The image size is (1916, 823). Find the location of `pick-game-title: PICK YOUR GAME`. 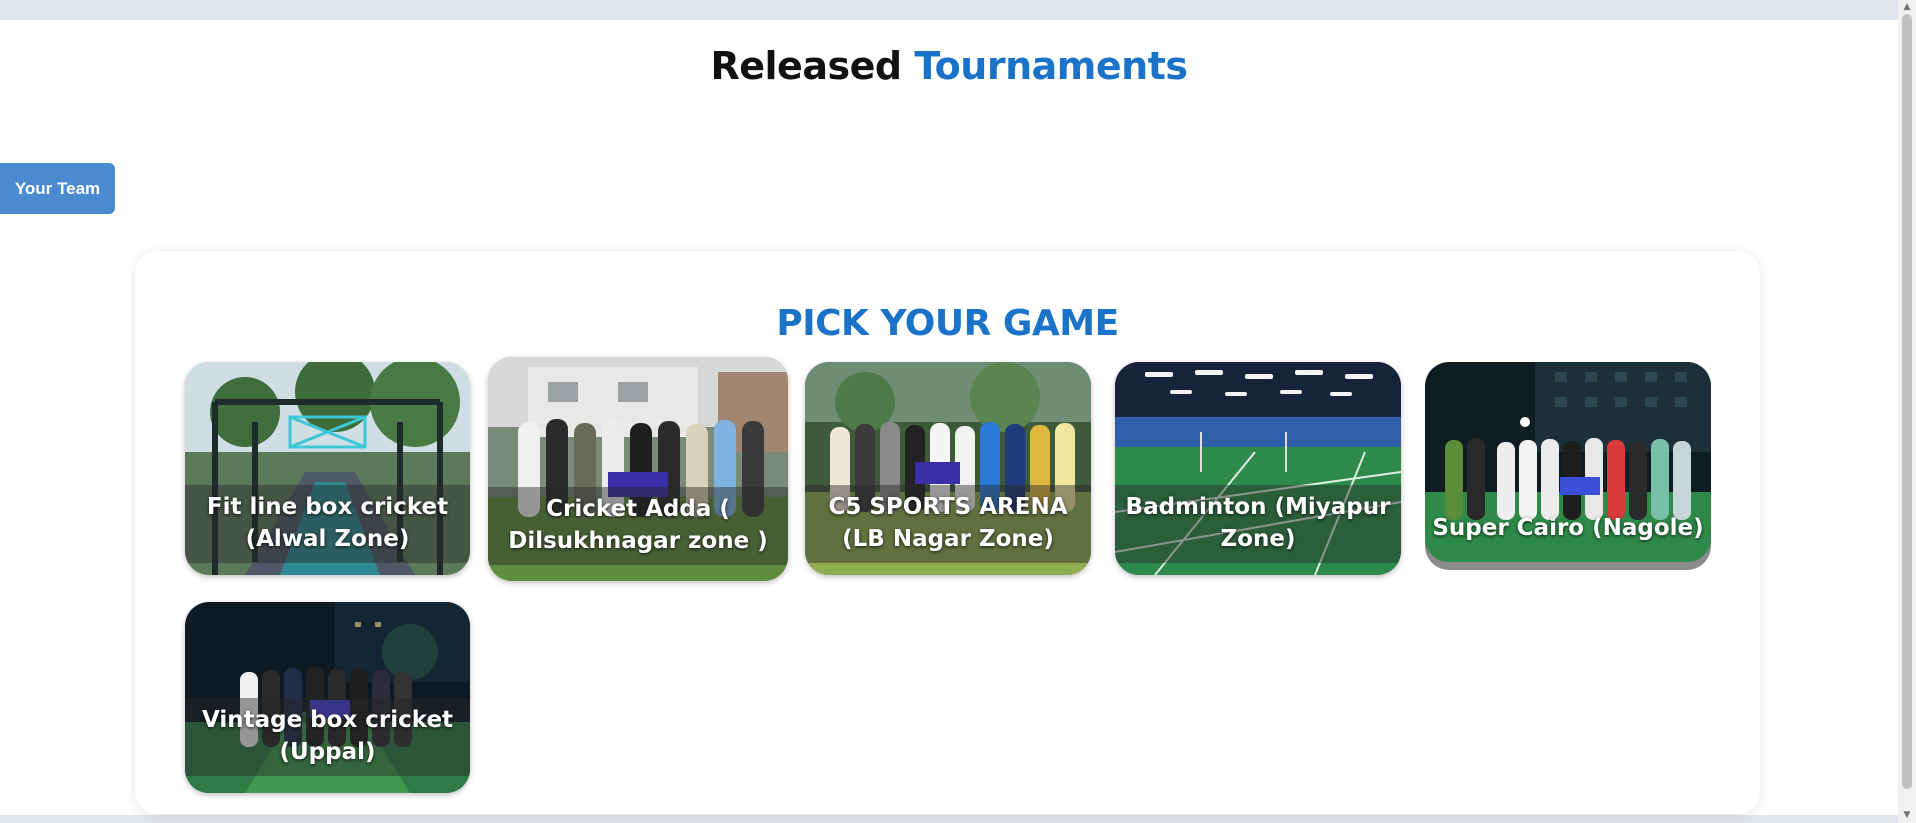

pick-game-title: PICK YOUR GAME is located at coordinates (947, 323).